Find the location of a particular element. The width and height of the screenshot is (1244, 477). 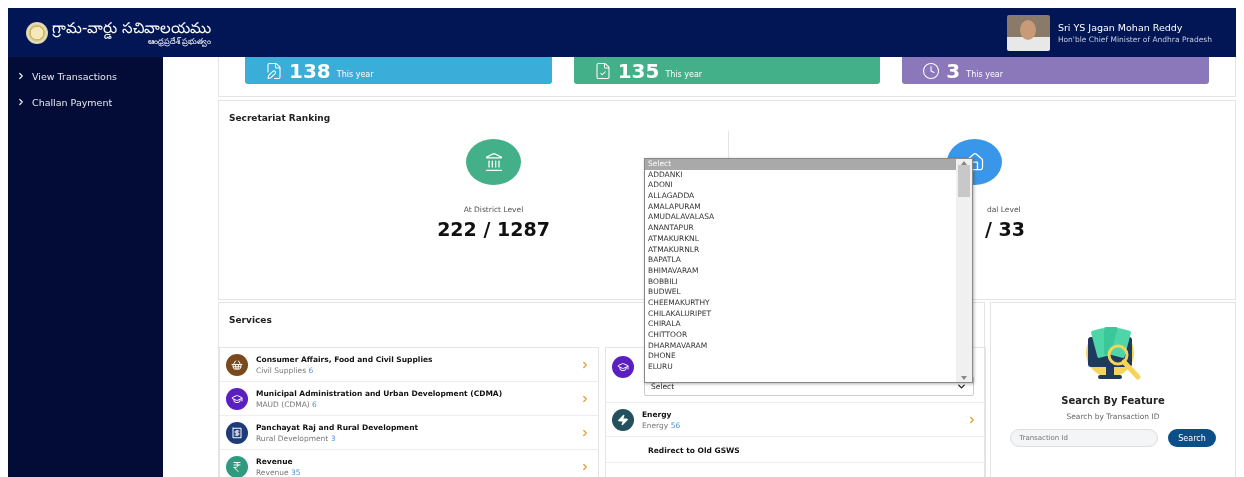

rank-value: 222 / 1287 is located at coordinates (493, 229).